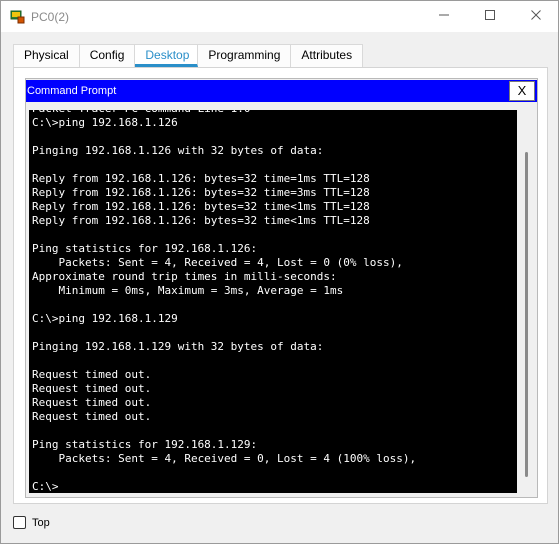 This screenshot has width=559, height=544. I want to click on minimize-icon, so click(444, 16).